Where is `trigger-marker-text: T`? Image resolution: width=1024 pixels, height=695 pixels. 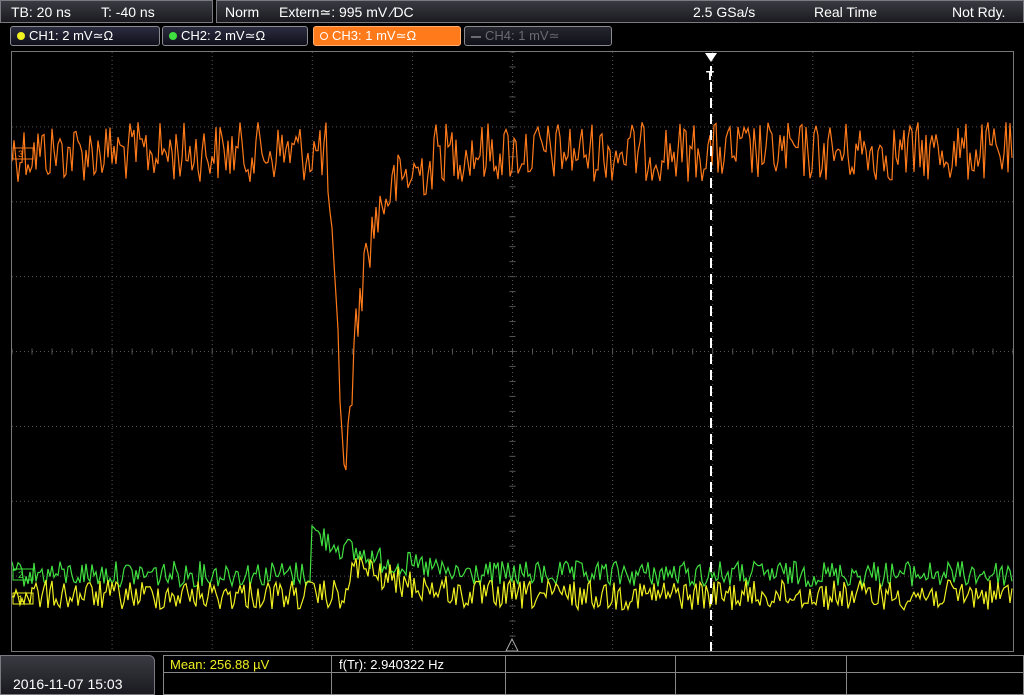
trigger-marker-text: T is located at coordinates (710, 75).